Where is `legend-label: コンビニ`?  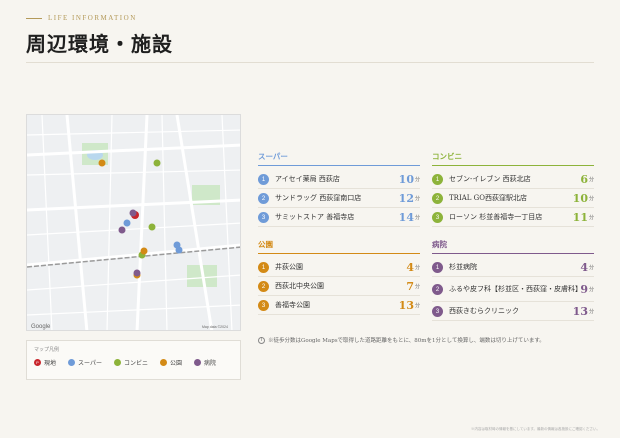
legend-label: コンビニ is located at coordinates (135, 363).